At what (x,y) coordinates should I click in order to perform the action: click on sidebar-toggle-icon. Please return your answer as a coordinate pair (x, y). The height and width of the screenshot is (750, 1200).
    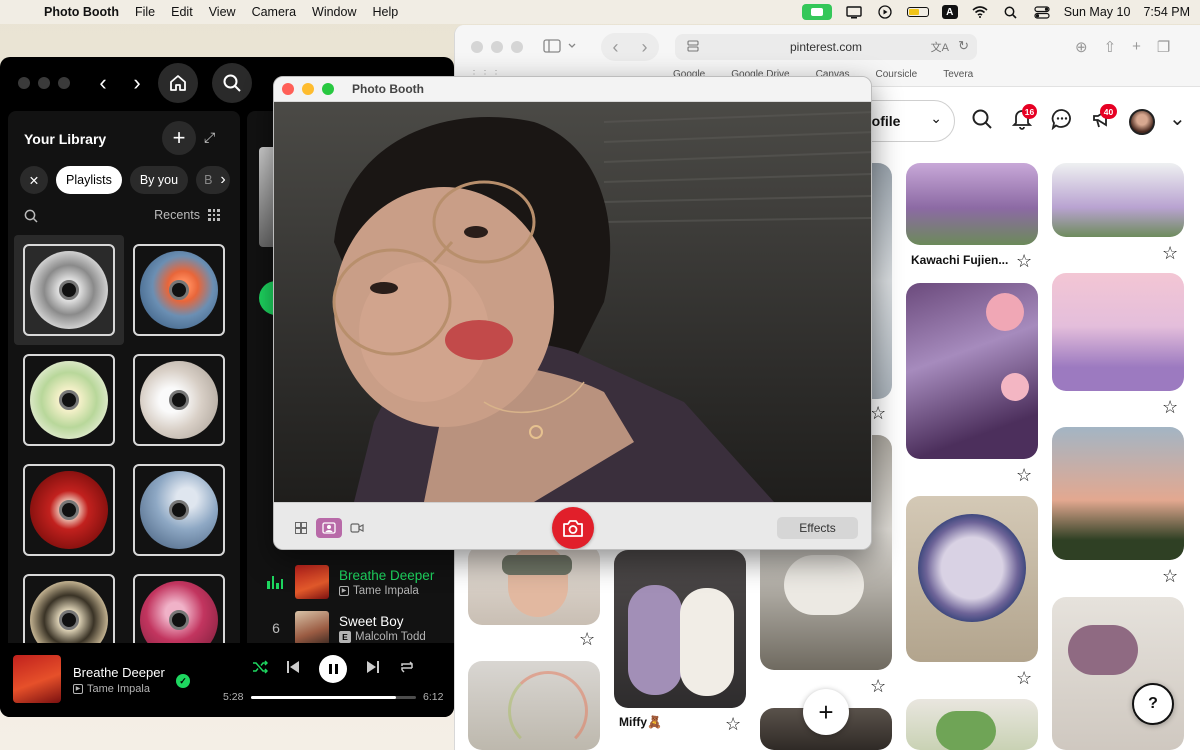
    Looking at the image, I should click on (560, 48).